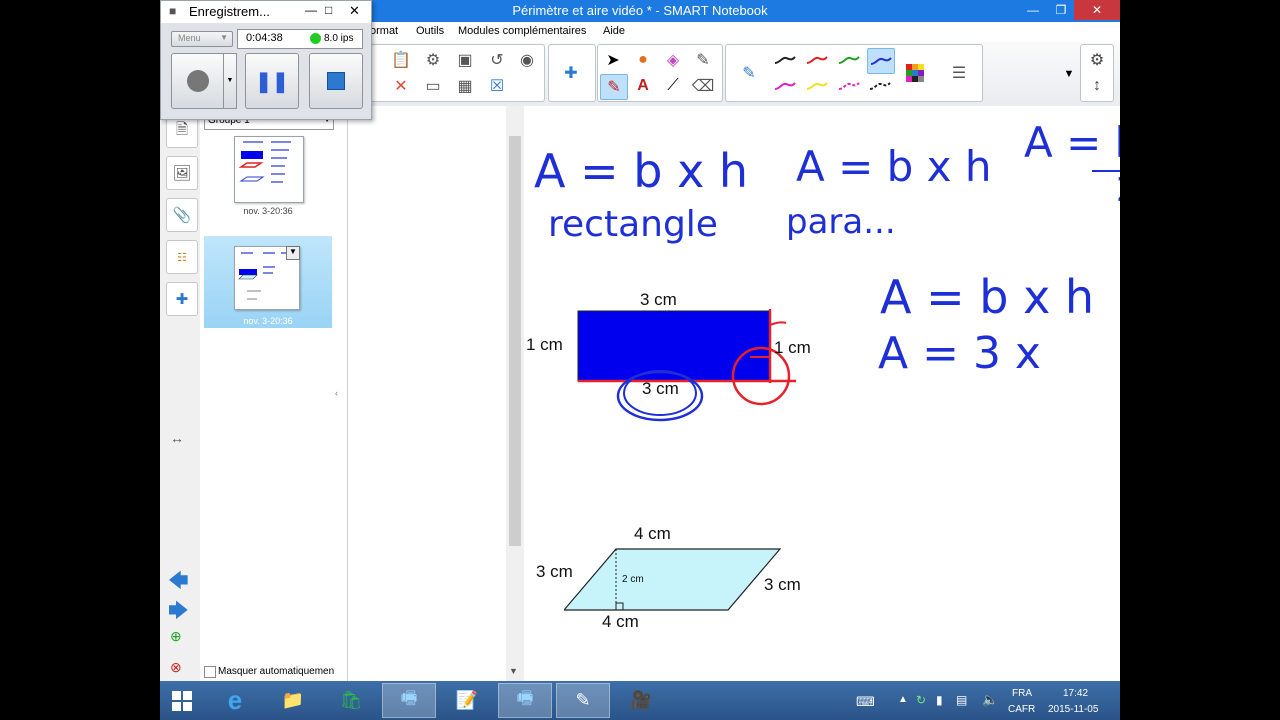 This screenshot has height=720, width=1280. I want to click on internet-explorer-icon: e, so click(235, 700).